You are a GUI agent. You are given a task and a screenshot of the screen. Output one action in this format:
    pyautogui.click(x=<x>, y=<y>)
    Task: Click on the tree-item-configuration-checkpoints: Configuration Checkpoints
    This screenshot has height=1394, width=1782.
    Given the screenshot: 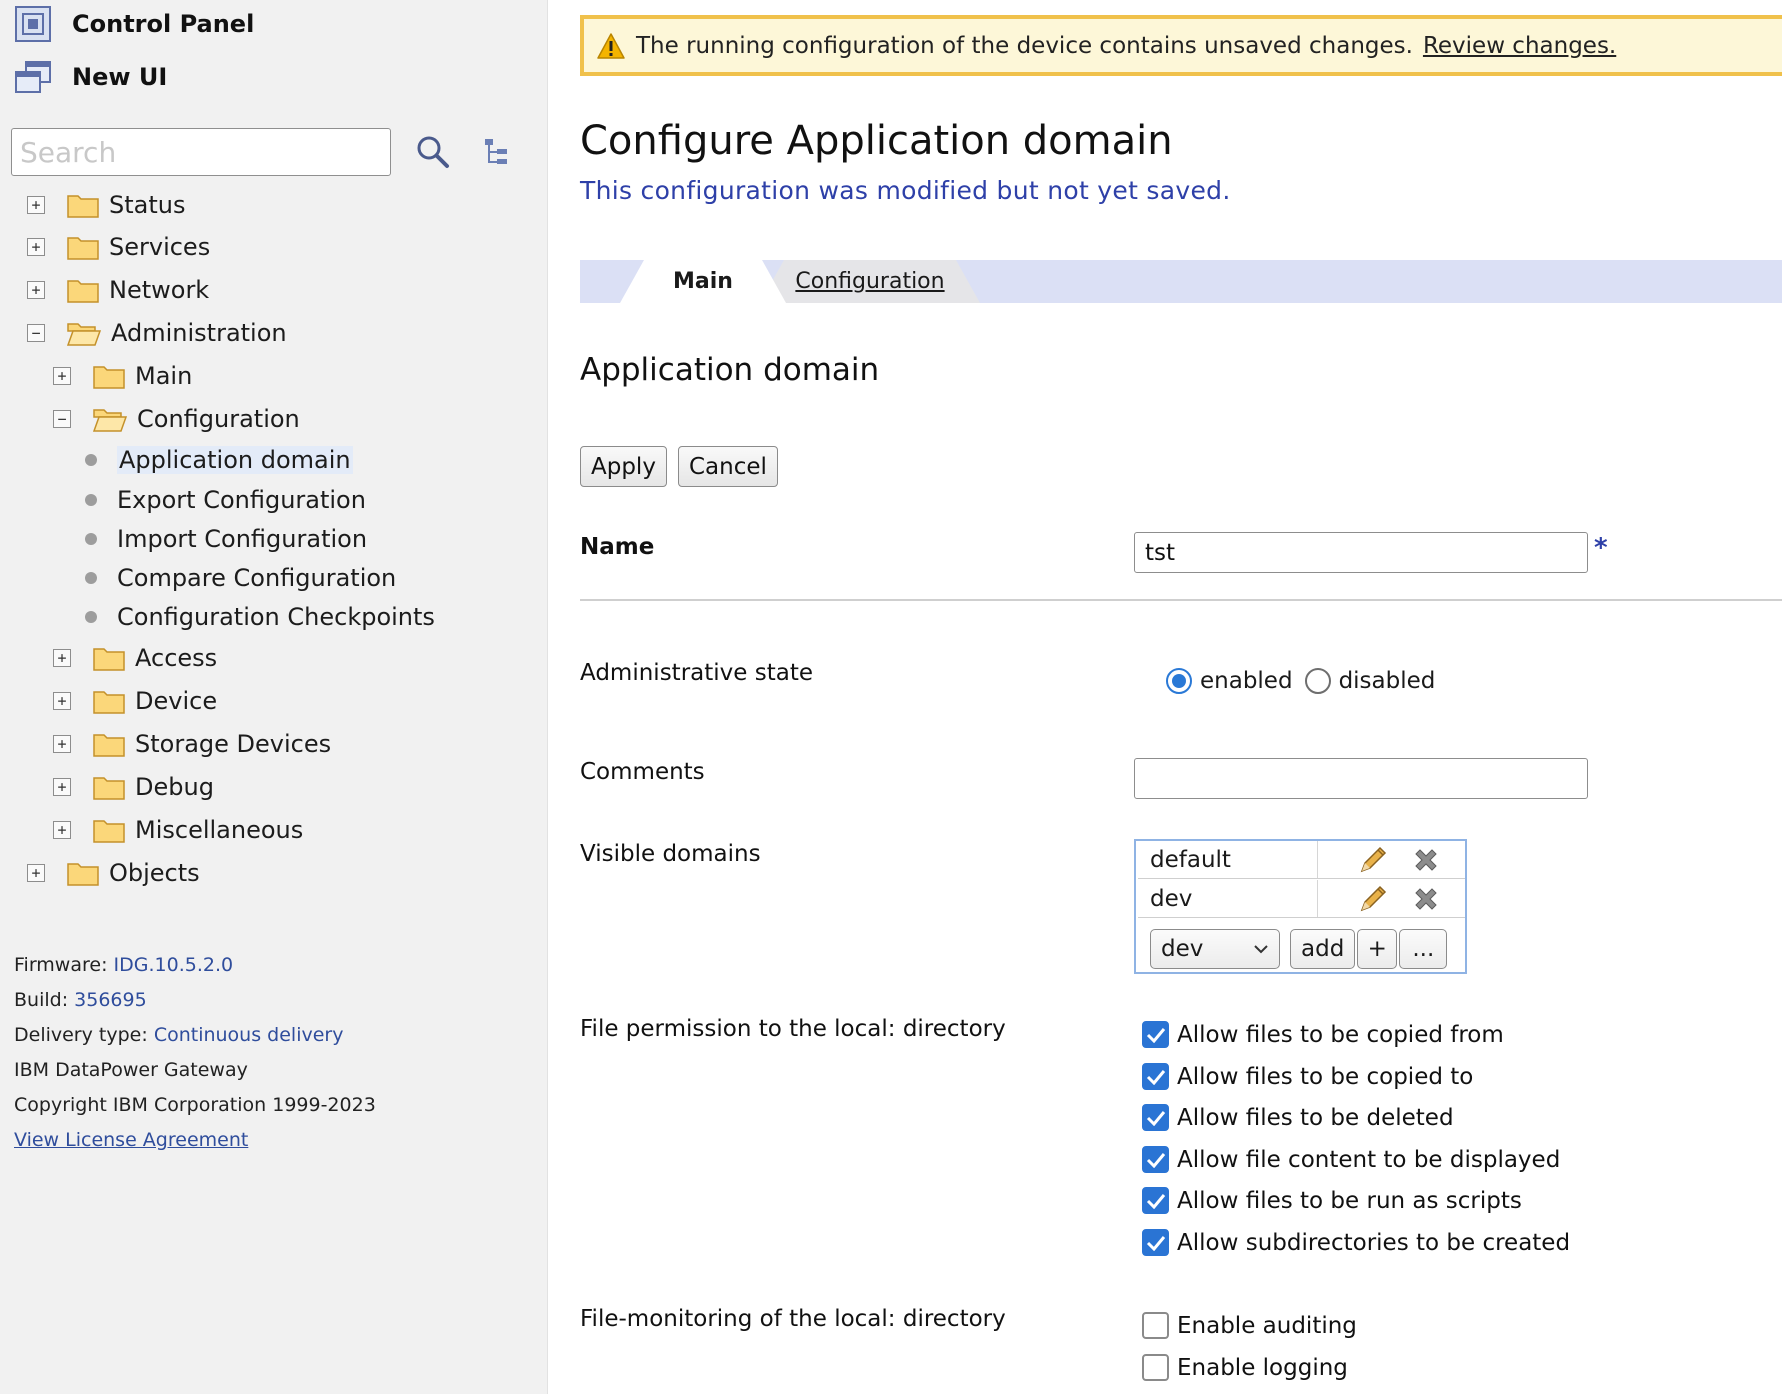 What is the action you would take?
    pyautogui.click(x=259, y=617)
    